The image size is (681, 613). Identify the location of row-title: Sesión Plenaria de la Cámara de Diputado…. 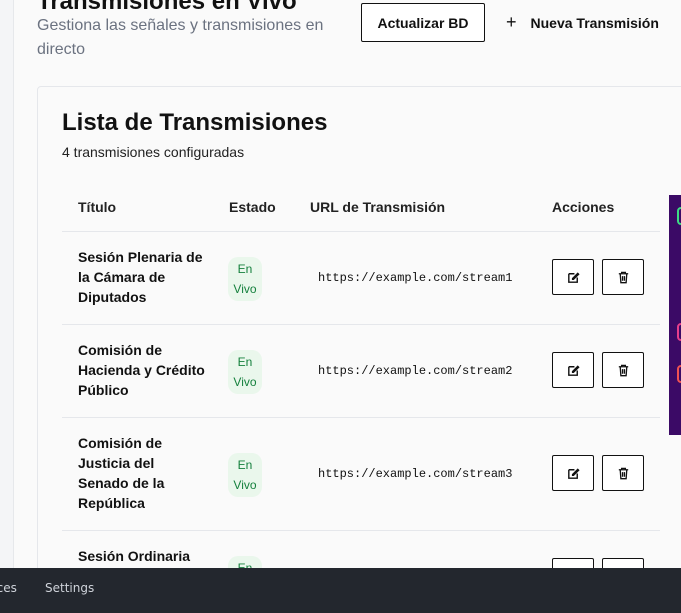
(140, 277).